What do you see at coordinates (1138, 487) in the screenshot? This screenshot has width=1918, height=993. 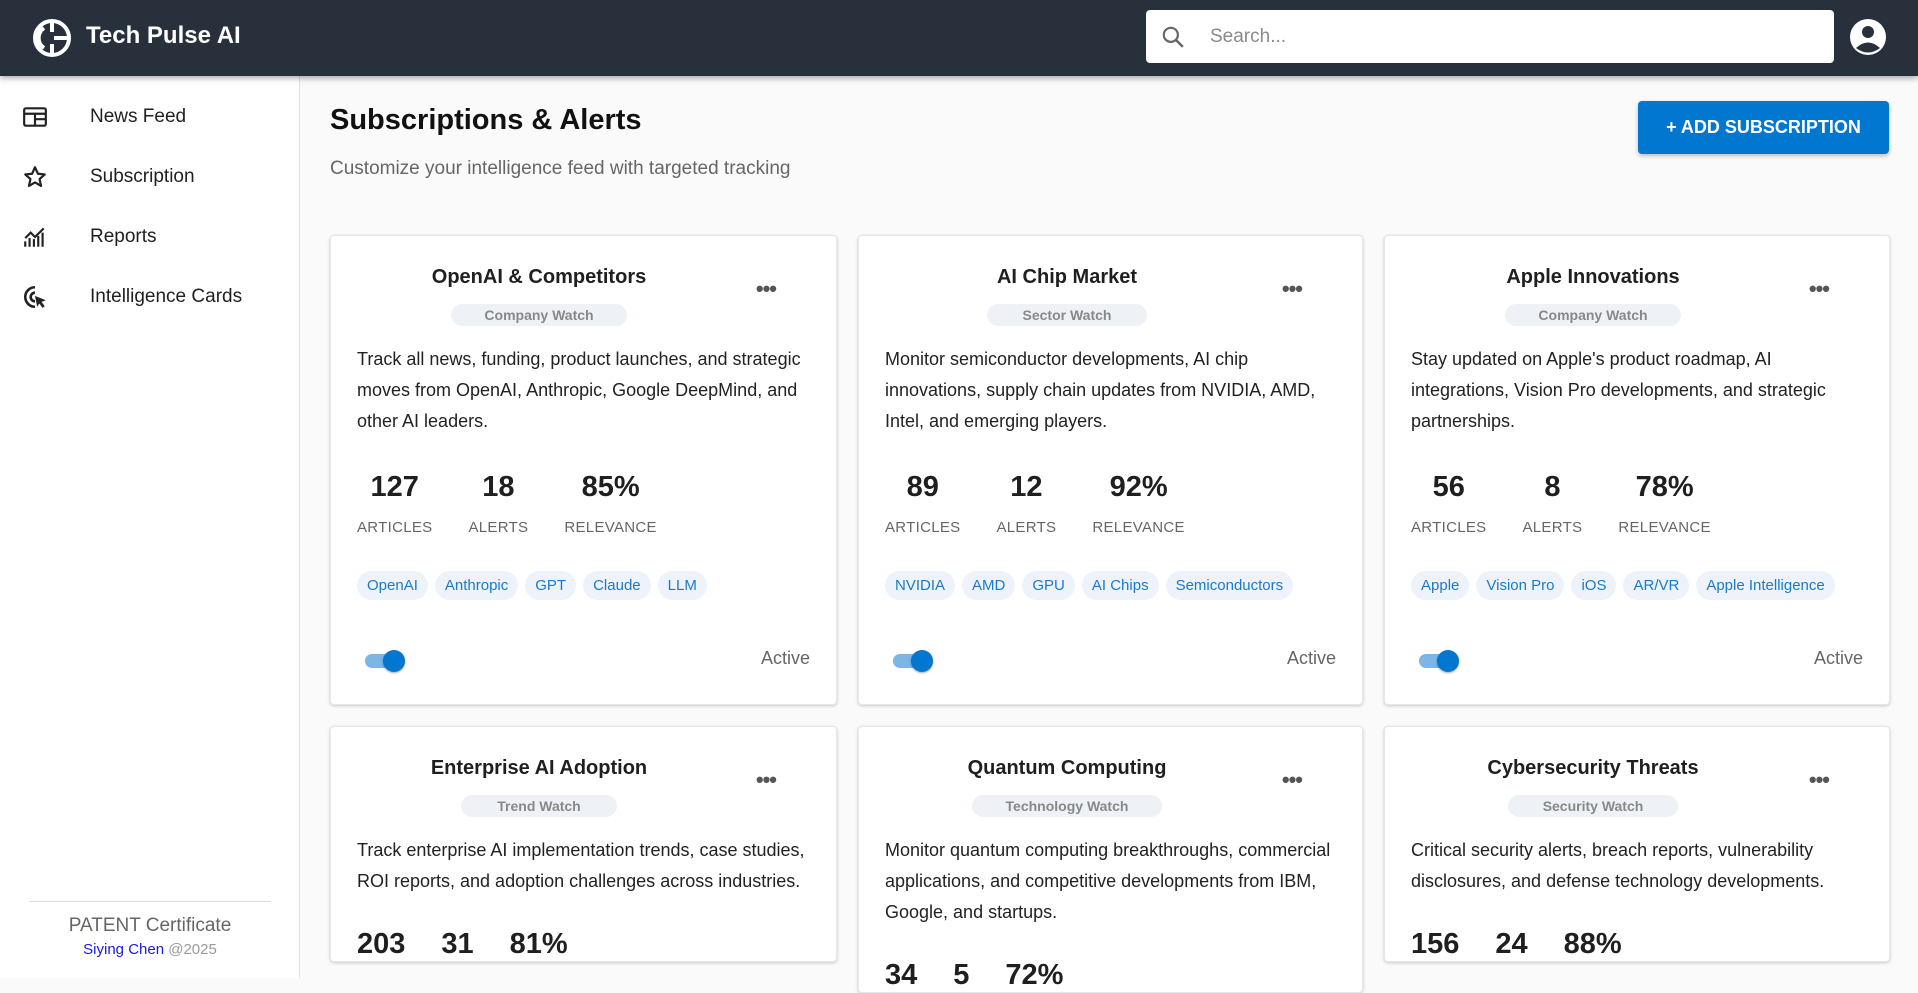 I see `relevance-value: 92%` at bounding box center [1138, 487].